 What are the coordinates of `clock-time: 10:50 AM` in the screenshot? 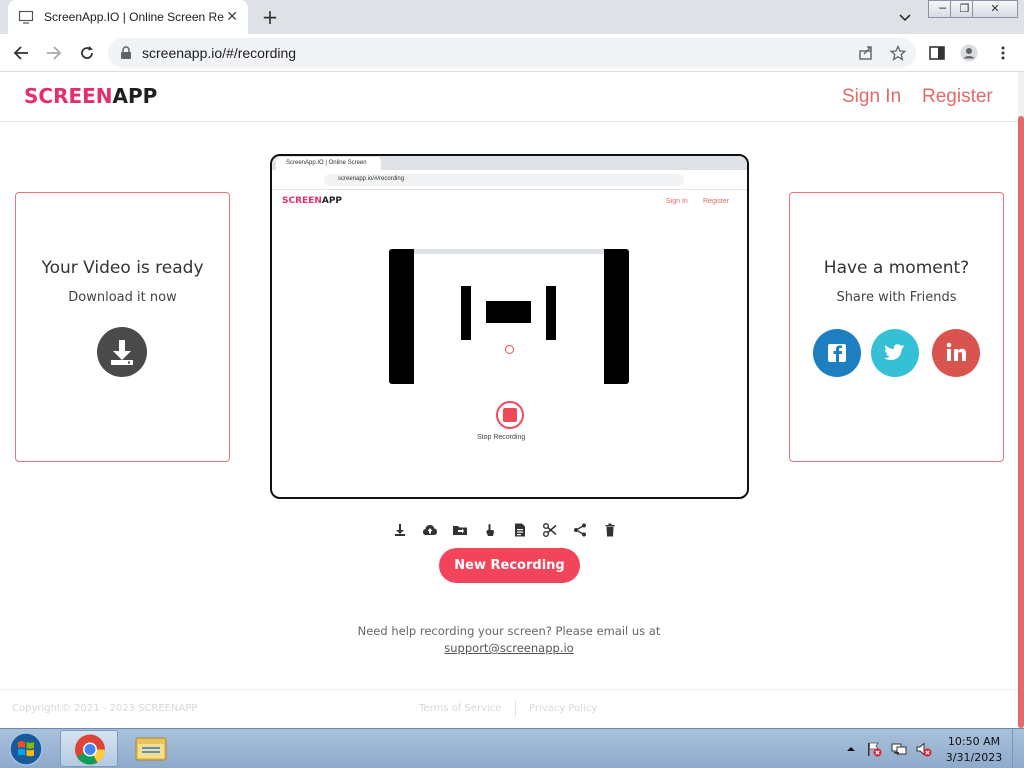 It's located at (974, 741).